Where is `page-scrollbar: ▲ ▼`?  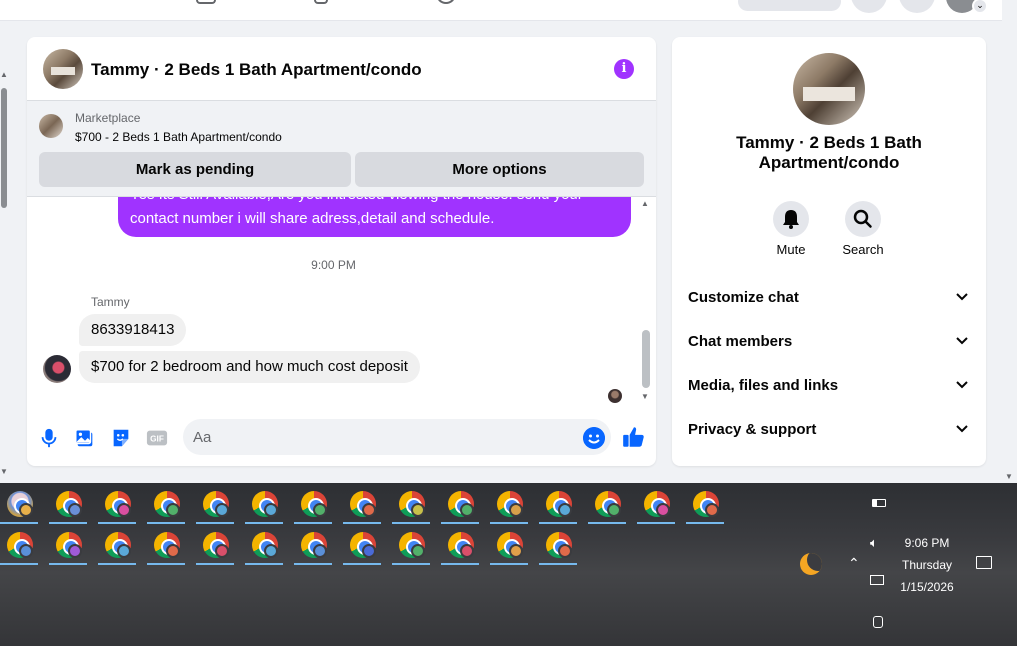 page-scrollbar: ▲ ▼ is located at coordinates (4, 275).